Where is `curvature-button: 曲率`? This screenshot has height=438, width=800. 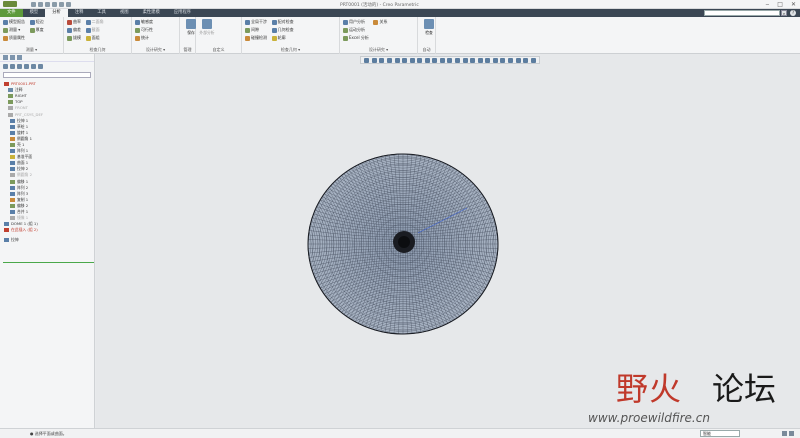 curvature-button: 曲率 is located at coordinates (74, 22).